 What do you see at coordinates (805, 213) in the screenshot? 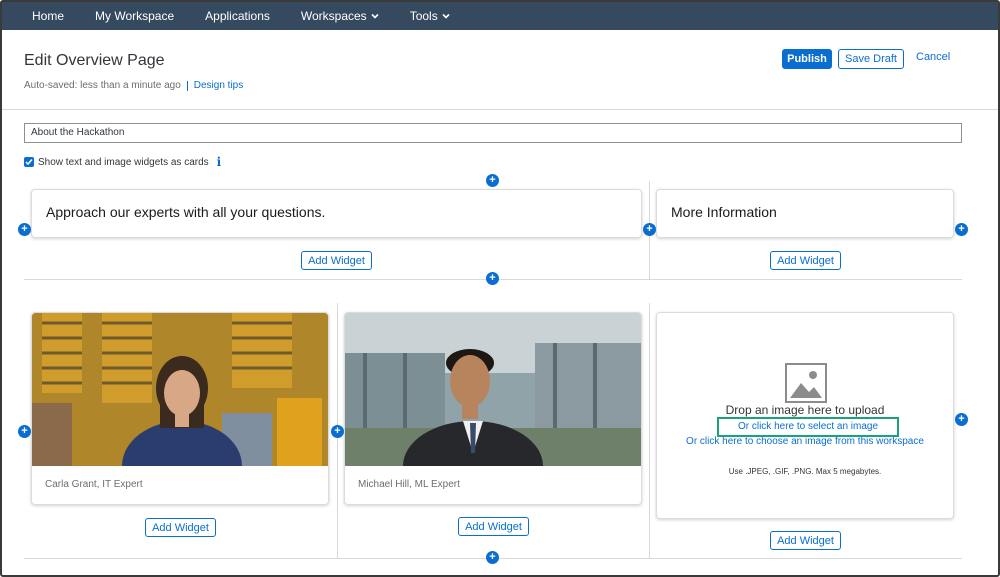
I see `text-widget: More Information` at bounding box center [805, 213].